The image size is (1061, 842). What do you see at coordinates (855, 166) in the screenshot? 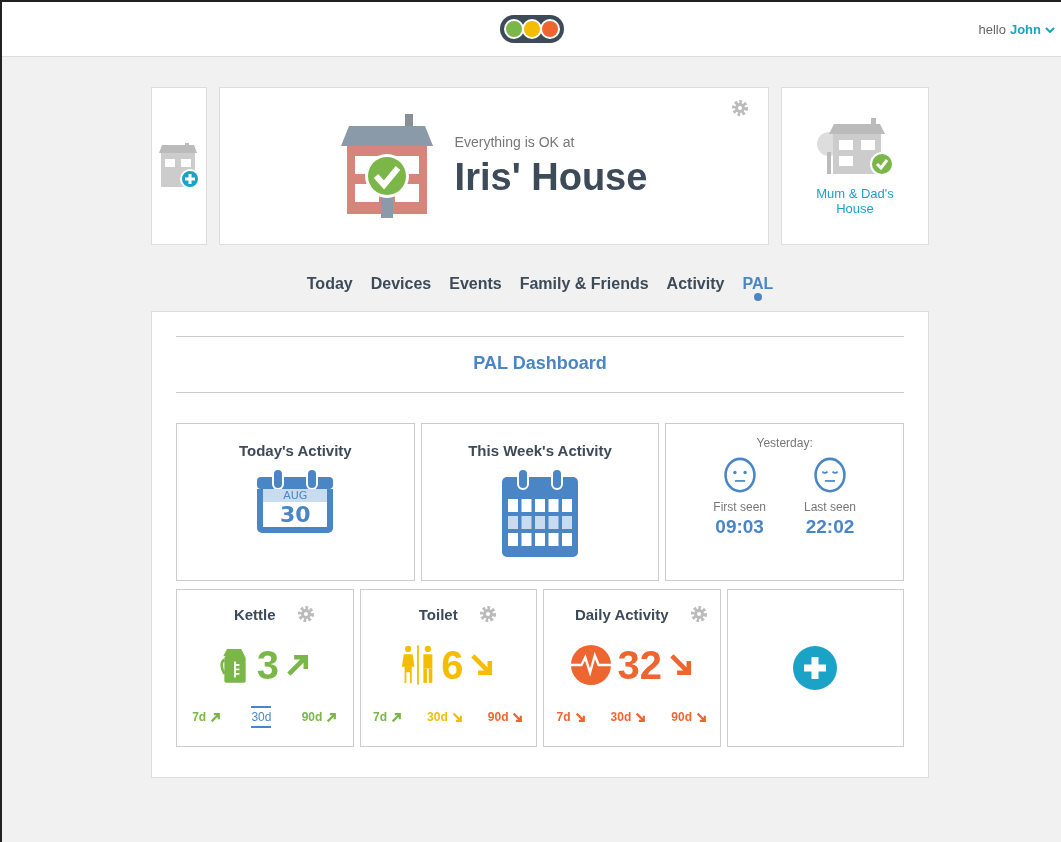
I see `other-house-button: Mum & Dad's House` at bounding box center [855, 166].